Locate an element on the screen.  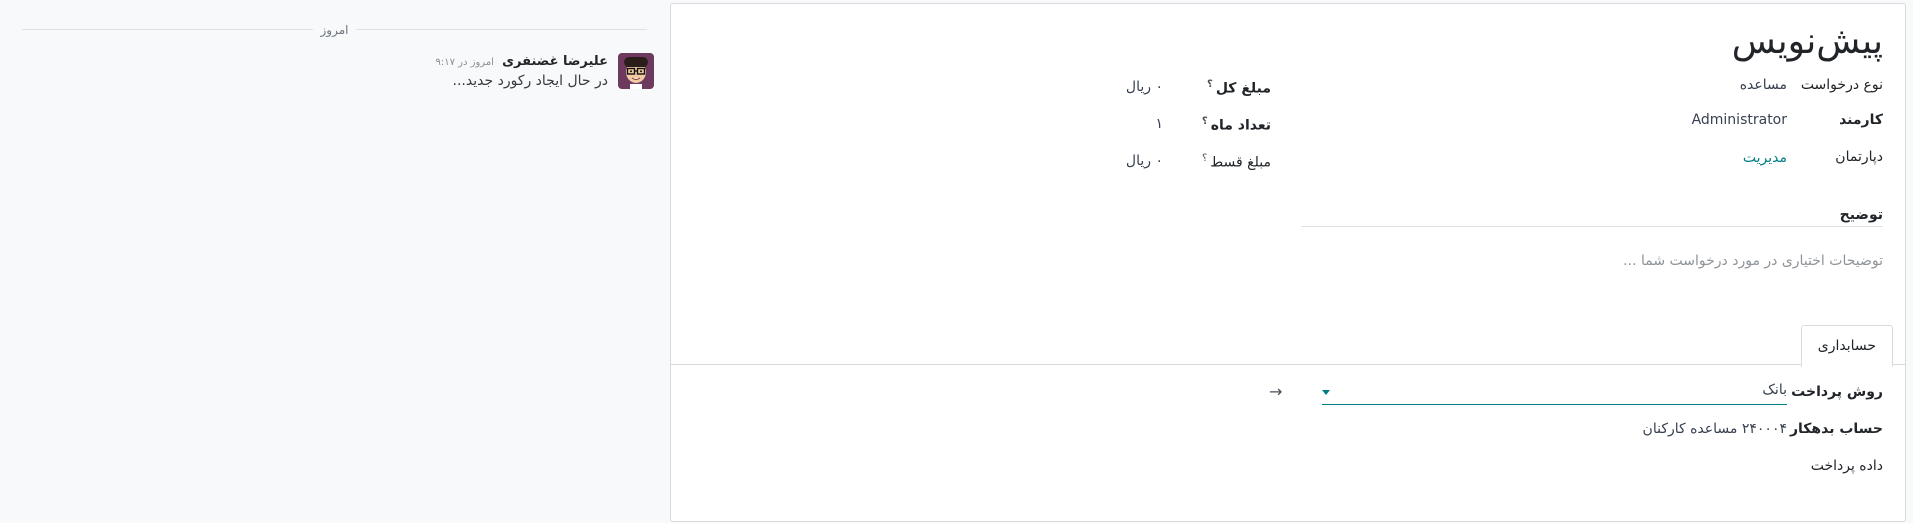
message-time: امروز در ۹:۱۷ is located at coordinates (464, 62).